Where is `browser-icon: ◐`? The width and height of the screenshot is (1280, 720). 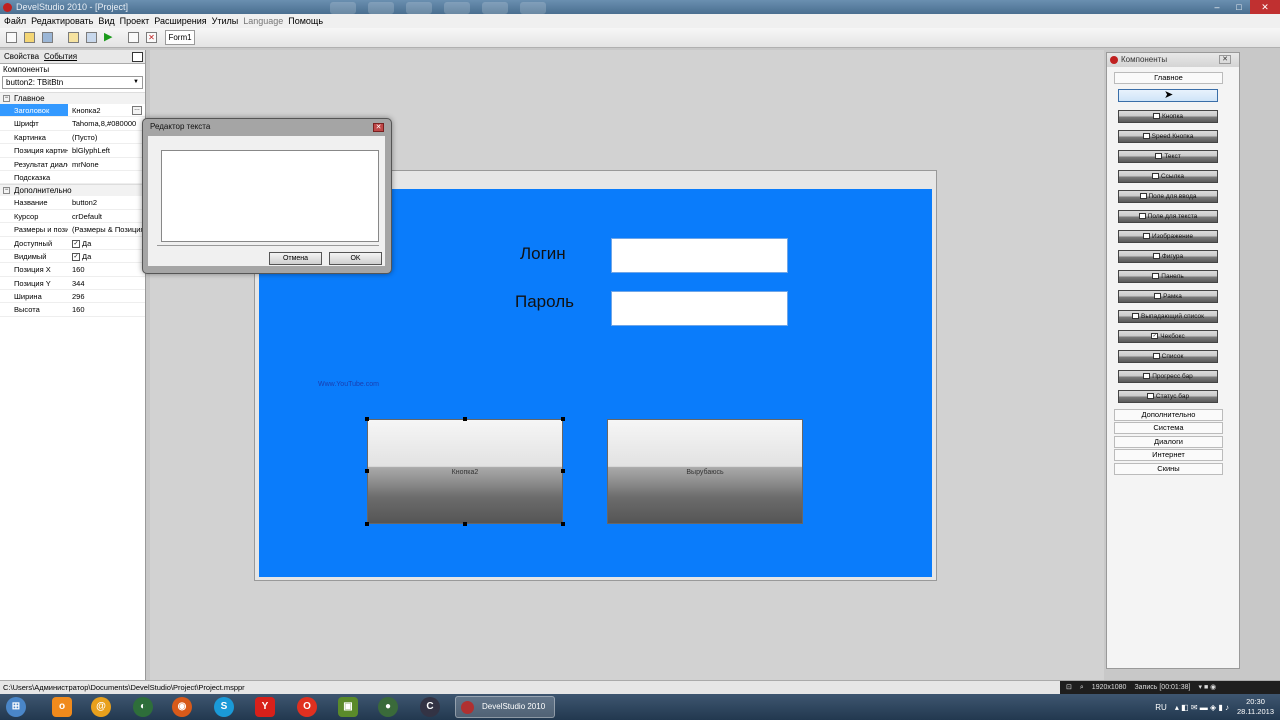
browser-icon: ◐ is located at coordinates (143, 707).